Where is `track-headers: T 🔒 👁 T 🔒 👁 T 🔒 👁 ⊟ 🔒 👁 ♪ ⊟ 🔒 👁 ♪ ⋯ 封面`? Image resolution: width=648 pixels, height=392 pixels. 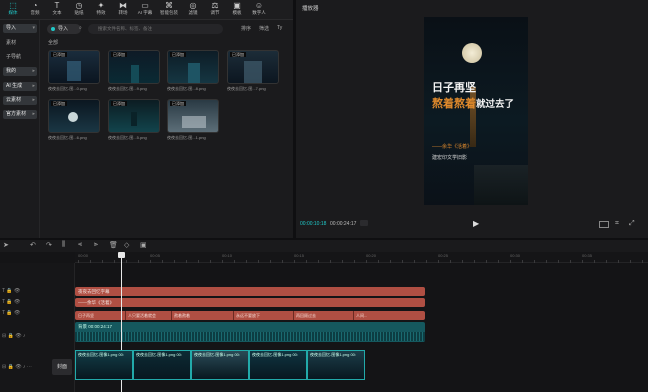
track-headers: T 🔒 👁 T 🔒 👁 T 🔒 👁 ⊟ 🔒 👁 ♪ ⊟ 🔒 👁 ♪ ⋯ 封面 is located at coordinates (37, 327).